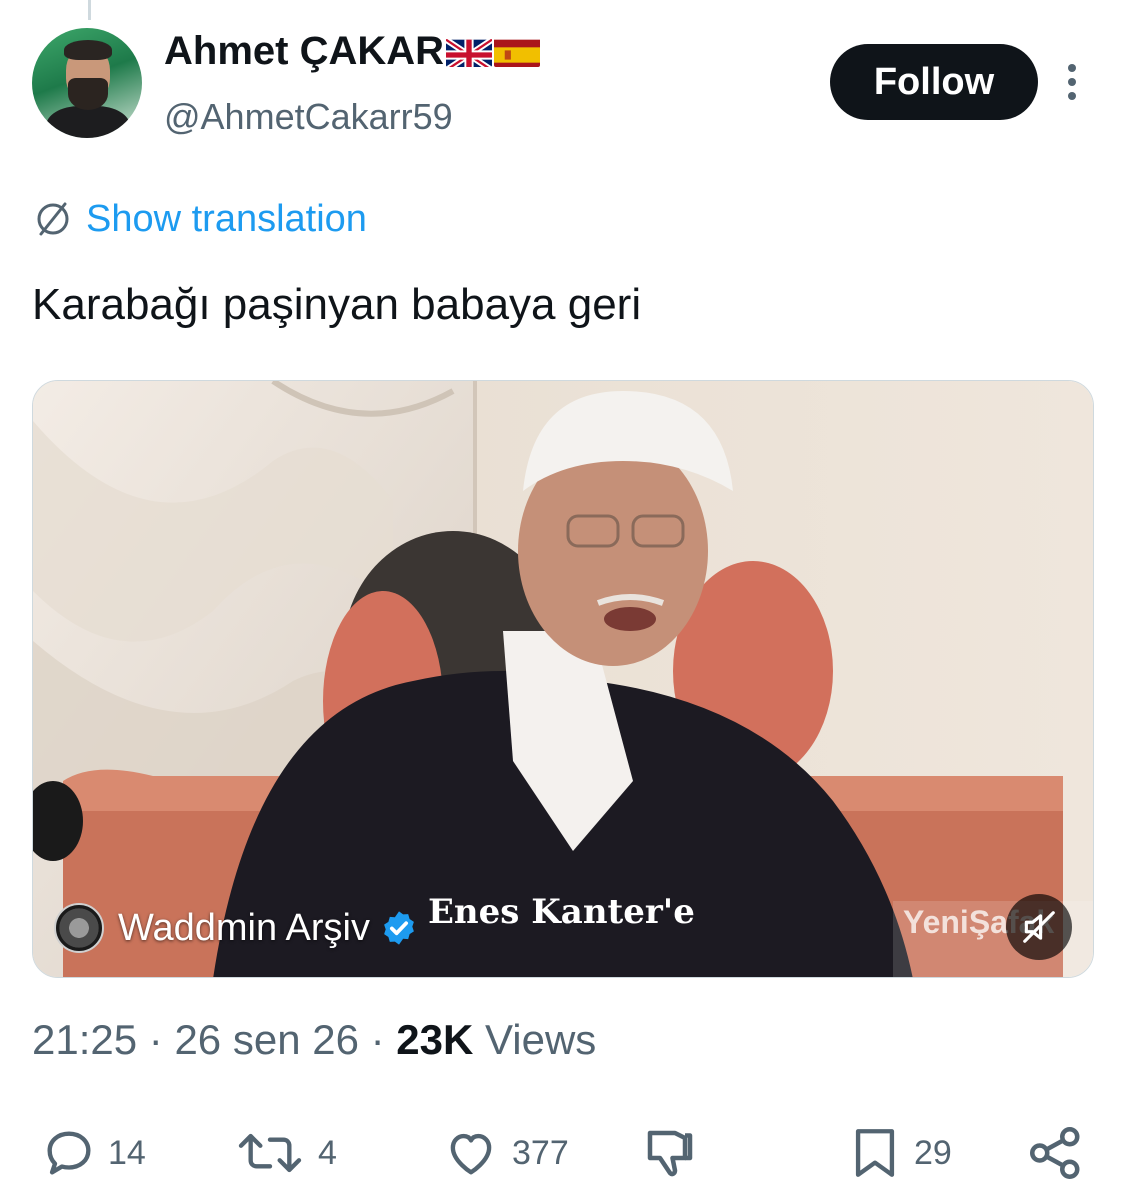 The image size is (1128, 1200). Describe the element at coordinates (469, 51) in the screenshot. I see `uk-flag-icon` at that location.